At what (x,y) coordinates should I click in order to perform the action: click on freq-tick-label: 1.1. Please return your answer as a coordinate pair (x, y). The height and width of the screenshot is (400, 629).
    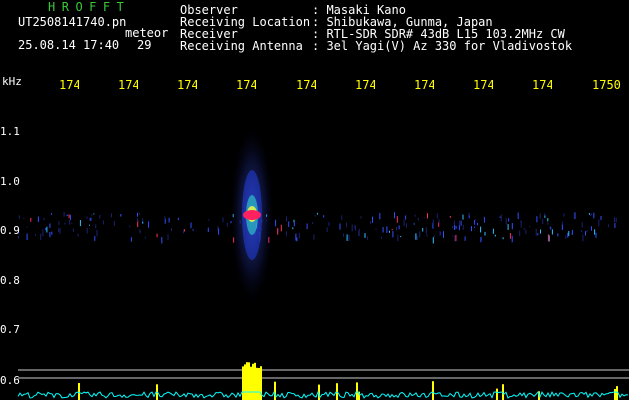
    Looking at the image, I should click on (10, 131).